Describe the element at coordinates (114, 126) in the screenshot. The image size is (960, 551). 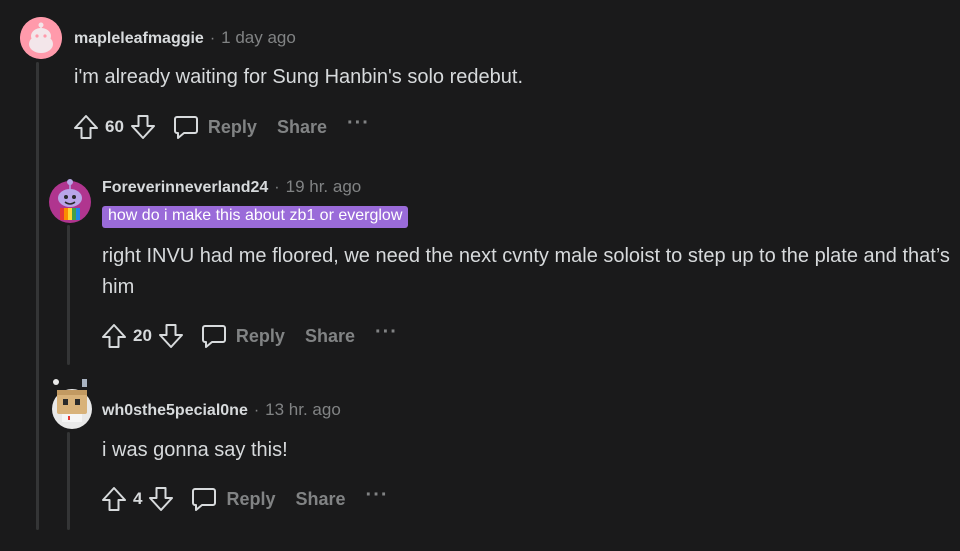
I see `vote-count: 60` at that location.